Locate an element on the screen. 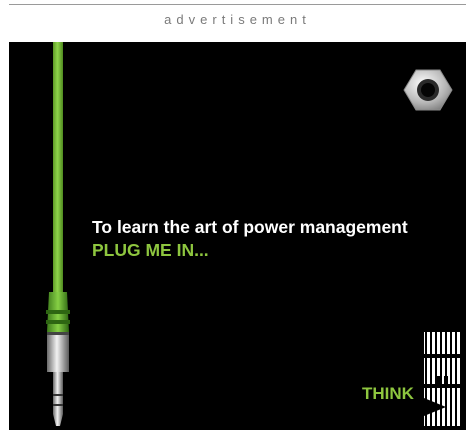 The width and height of the screenshot is (467, 430). jack-socket-icon is located at coordinates (428, 90).